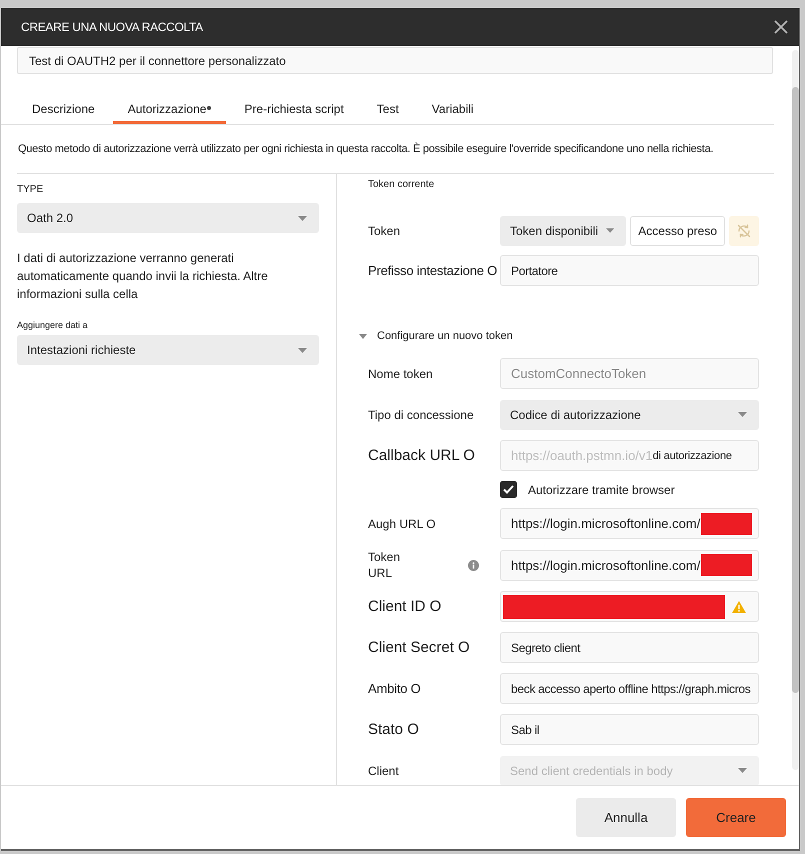 The width and height of the screenshot is (805, 854). What do you see at coordinates (395, 60) in the screenshot?
I see `collection-name-field: Test di OAUTH2 per il connettore personalizzato` at bounding box center [395, 60].